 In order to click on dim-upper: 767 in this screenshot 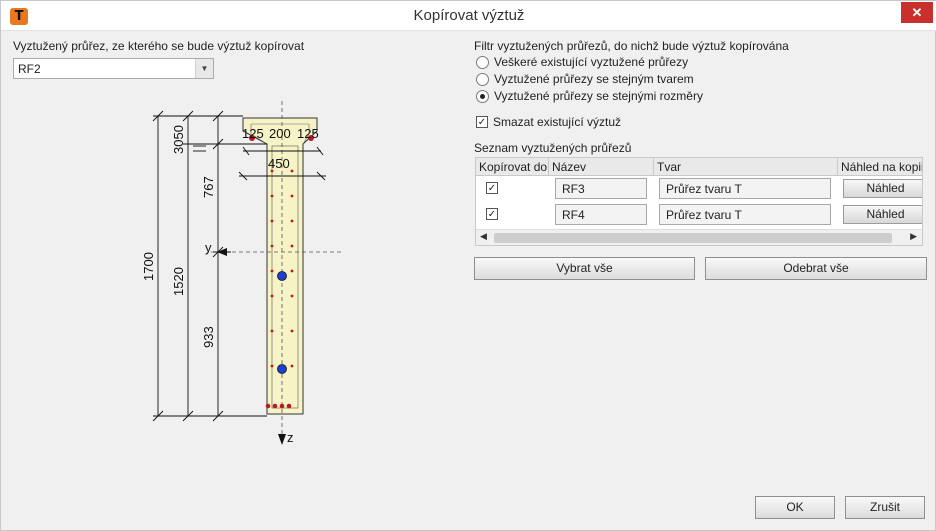, I will do `click(208, 187)`.